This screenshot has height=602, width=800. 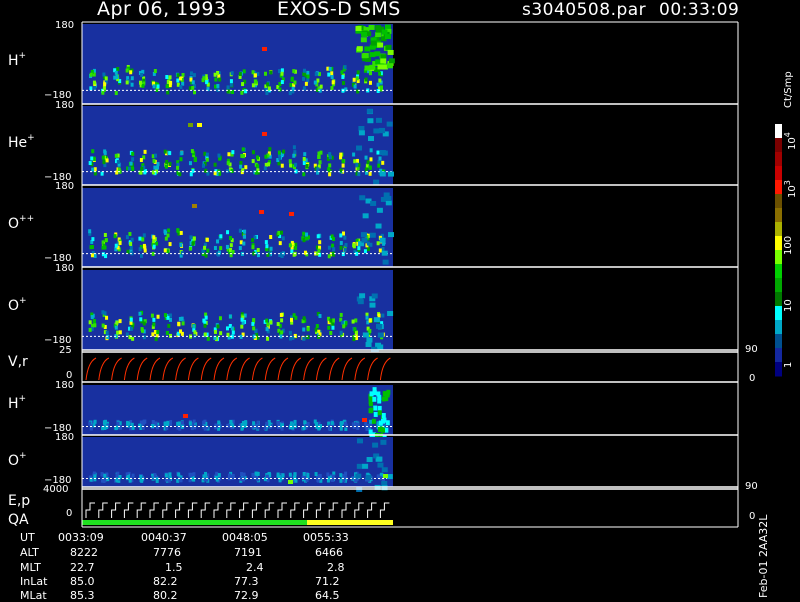 I want to click on spectrogram-he1, so click(x=237, y=145).